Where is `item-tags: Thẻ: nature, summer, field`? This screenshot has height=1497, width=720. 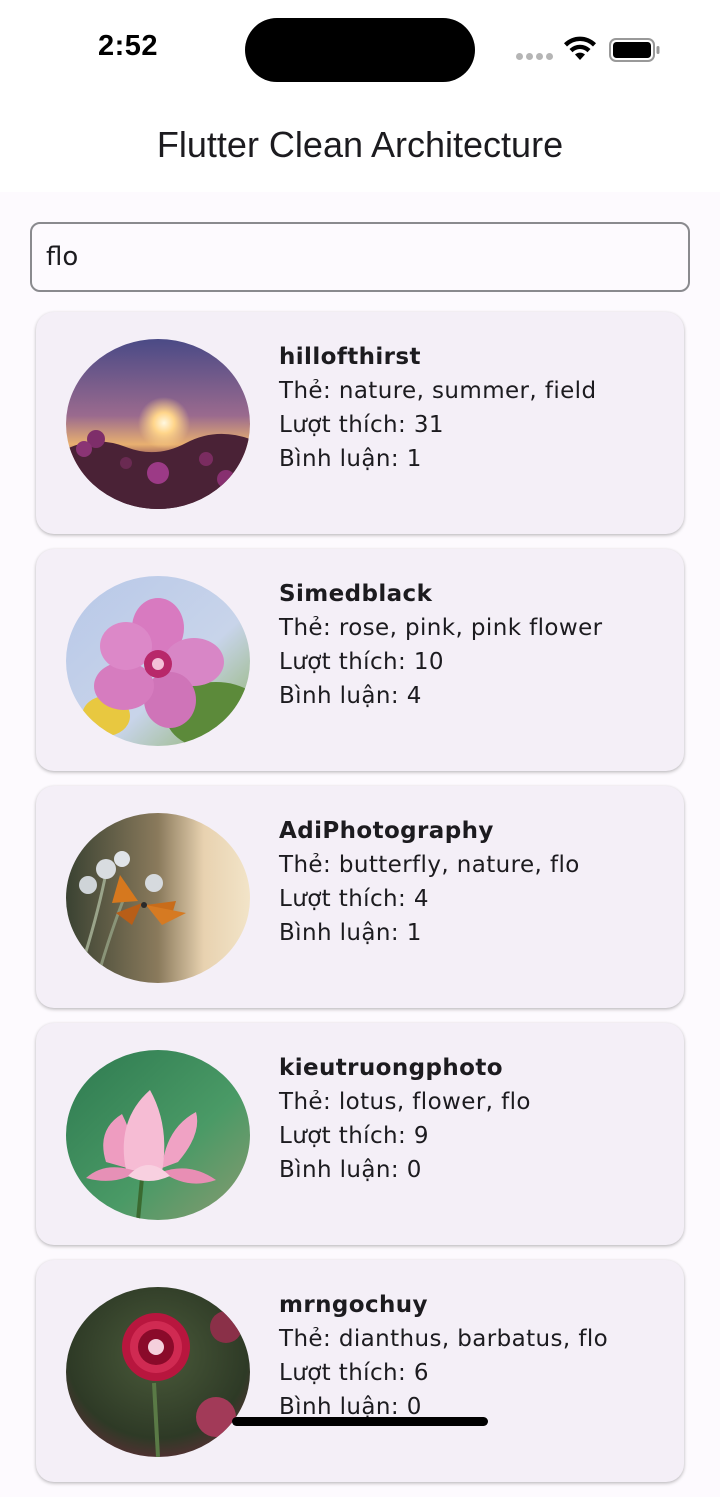
item-tags: Thẻ: nature, summer, field is located at coordinates (438, 391).